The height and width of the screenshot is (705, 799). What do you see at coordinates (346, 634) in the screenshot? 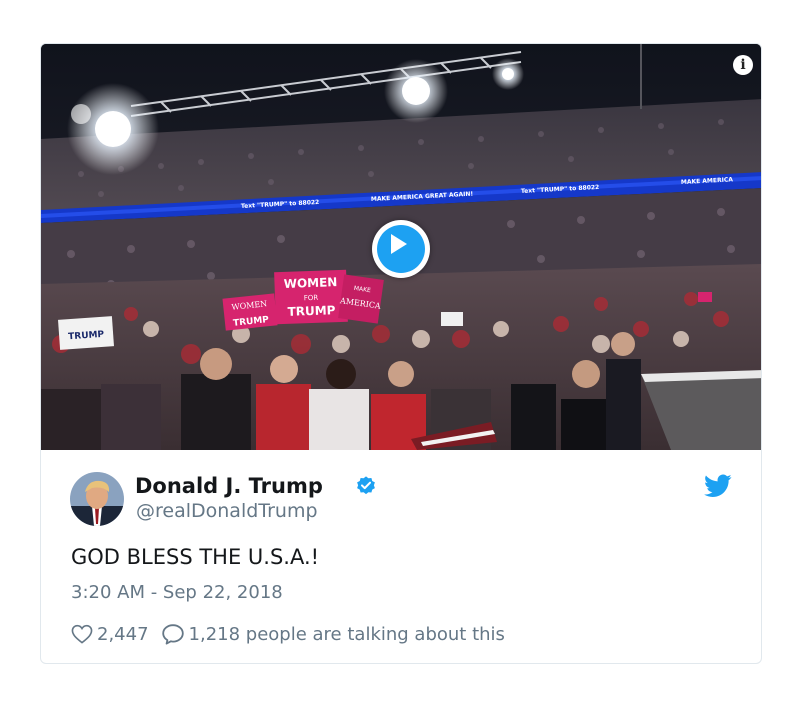
I see `talking-count: 1,218 people are talking about this` at bounding box center [346, 634].